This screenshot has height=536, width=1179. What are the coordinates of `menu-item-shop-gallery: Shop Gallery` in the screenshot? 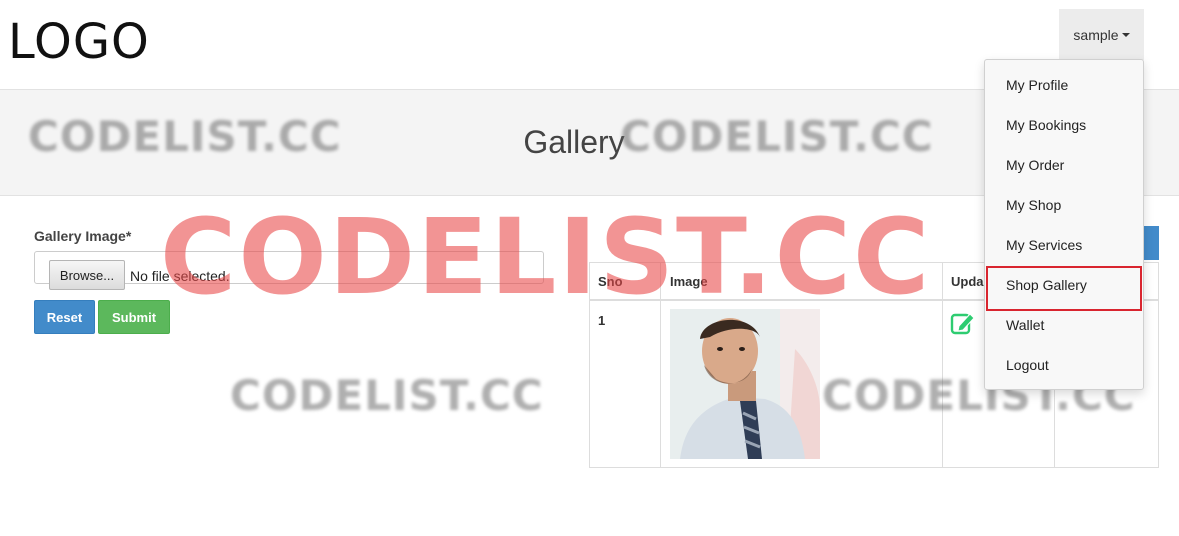 It's located at (1046, 285).